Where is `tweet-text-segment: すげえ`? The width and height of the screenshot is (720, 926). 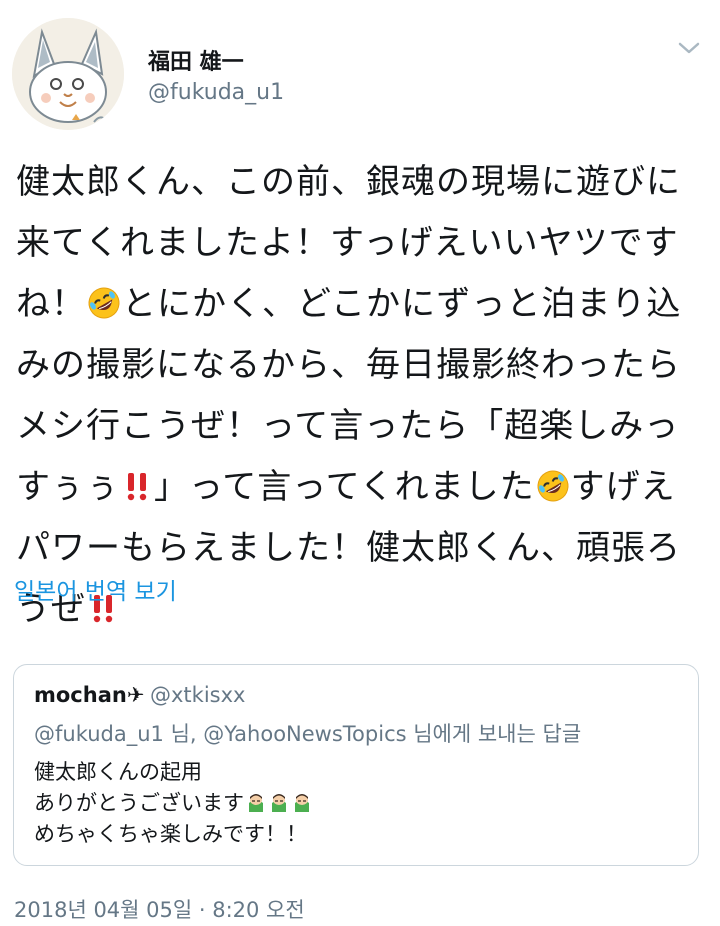 tweet-text-segment: すげえ is located at coordinates (623, 487).